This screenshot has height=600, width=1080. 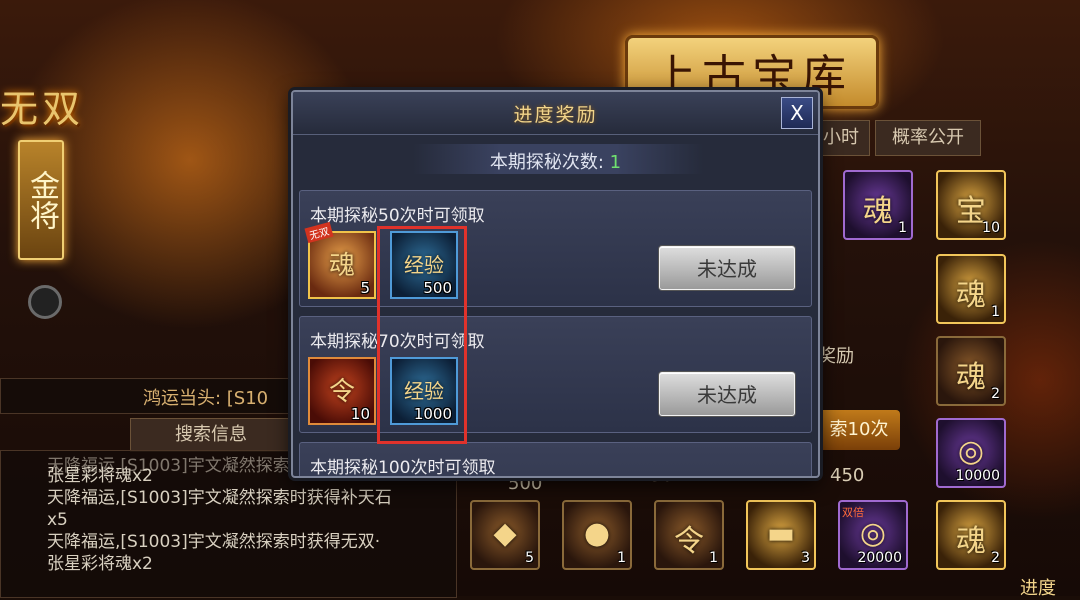 I want to click on double-badge: 双倍, so click(x=853, y=512).